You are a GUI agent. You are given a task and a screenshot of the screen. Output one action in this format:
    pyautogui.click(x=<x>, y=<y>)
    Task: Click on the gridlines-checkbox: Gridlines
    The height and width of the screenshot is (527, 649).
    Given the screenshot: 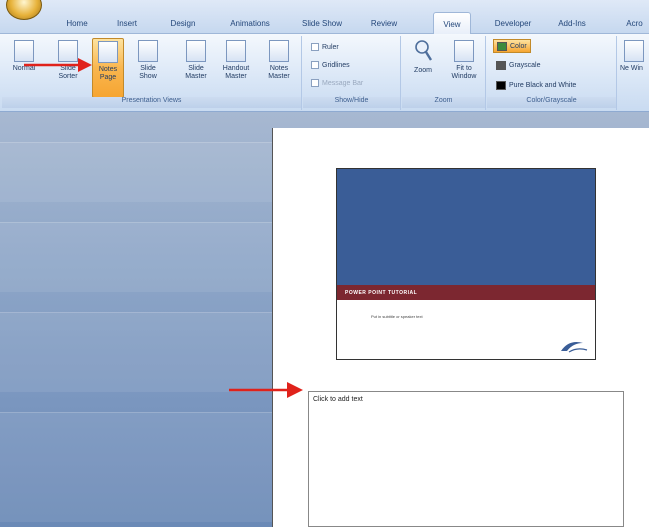 What is the action you would take?
    pyautogui.click(x=330, y=65)
    